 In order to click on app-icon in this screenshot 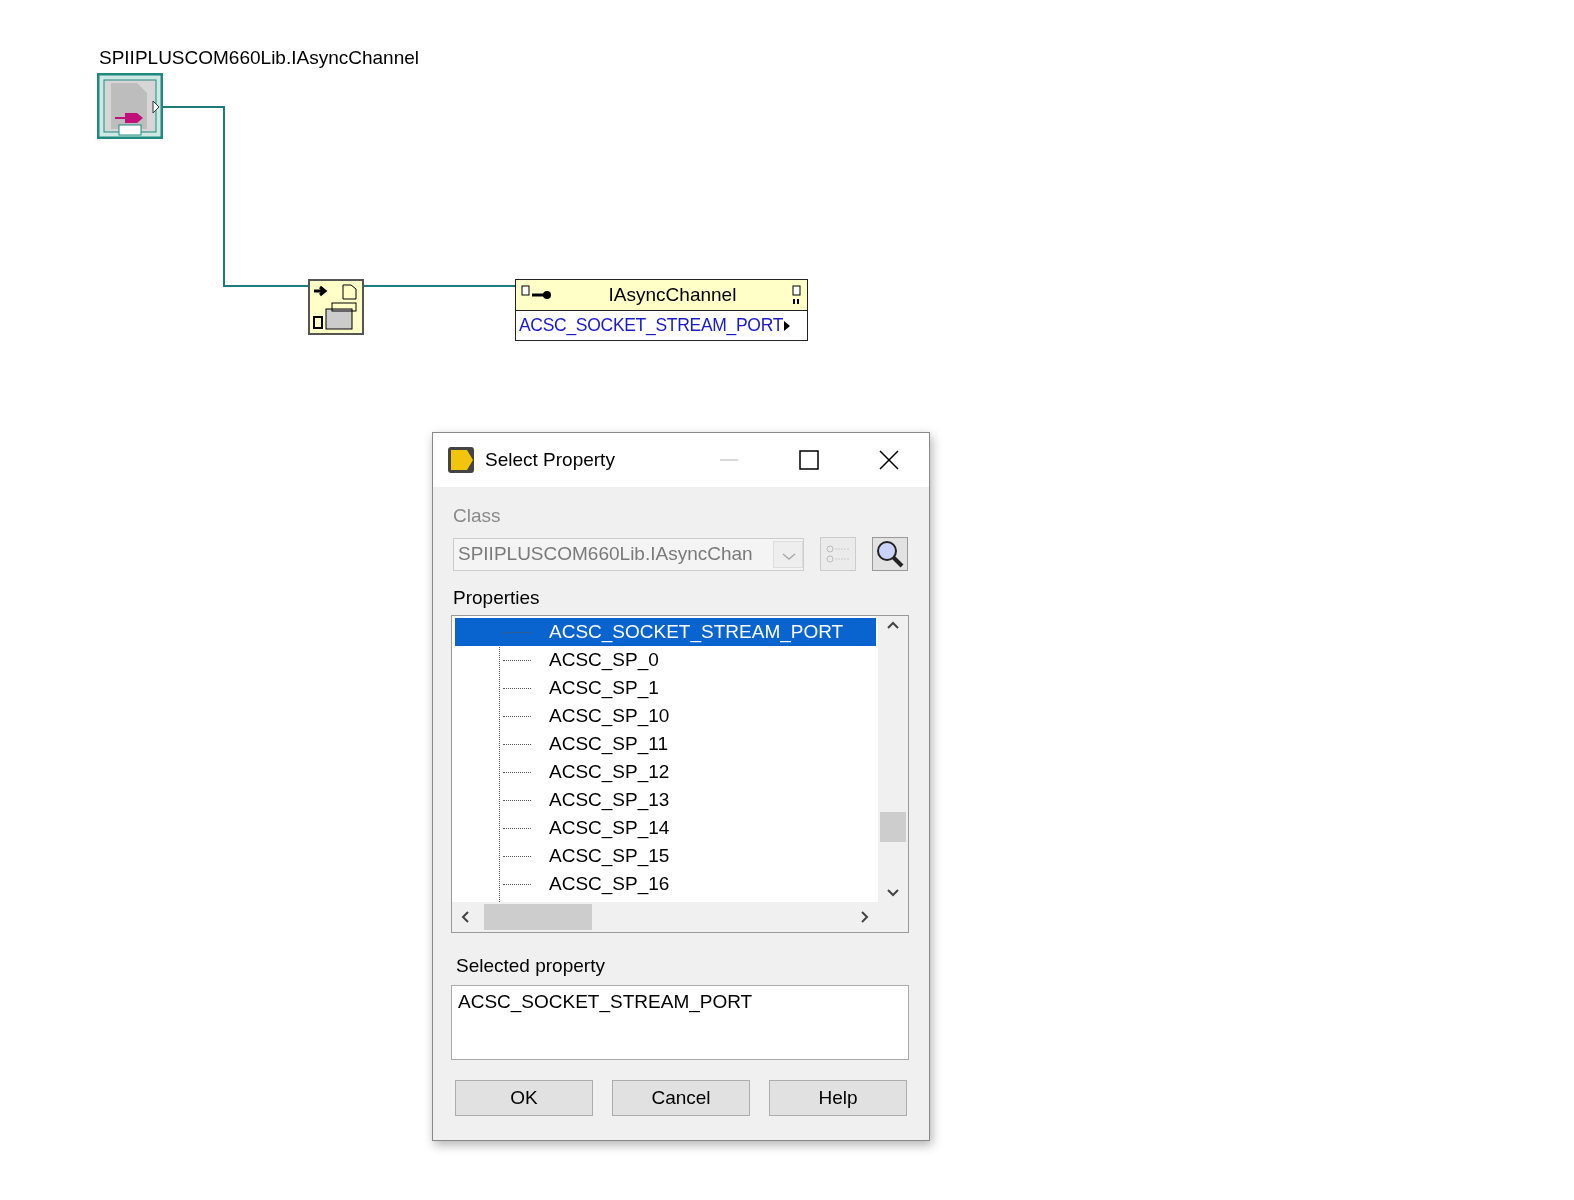, I will do `click(461, 460)`.